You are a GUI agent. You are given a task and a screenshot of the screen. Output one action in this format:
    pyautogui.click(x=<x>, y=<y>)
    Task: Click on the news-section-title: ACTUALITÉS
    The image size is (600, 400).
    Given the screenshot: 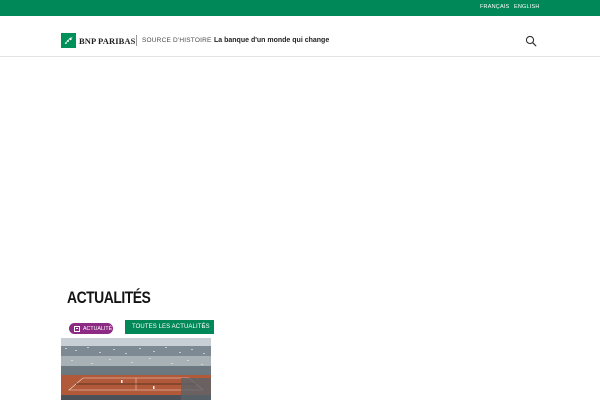 What is the action you would take?
    pyautogui.click(x=109, y=297)
    